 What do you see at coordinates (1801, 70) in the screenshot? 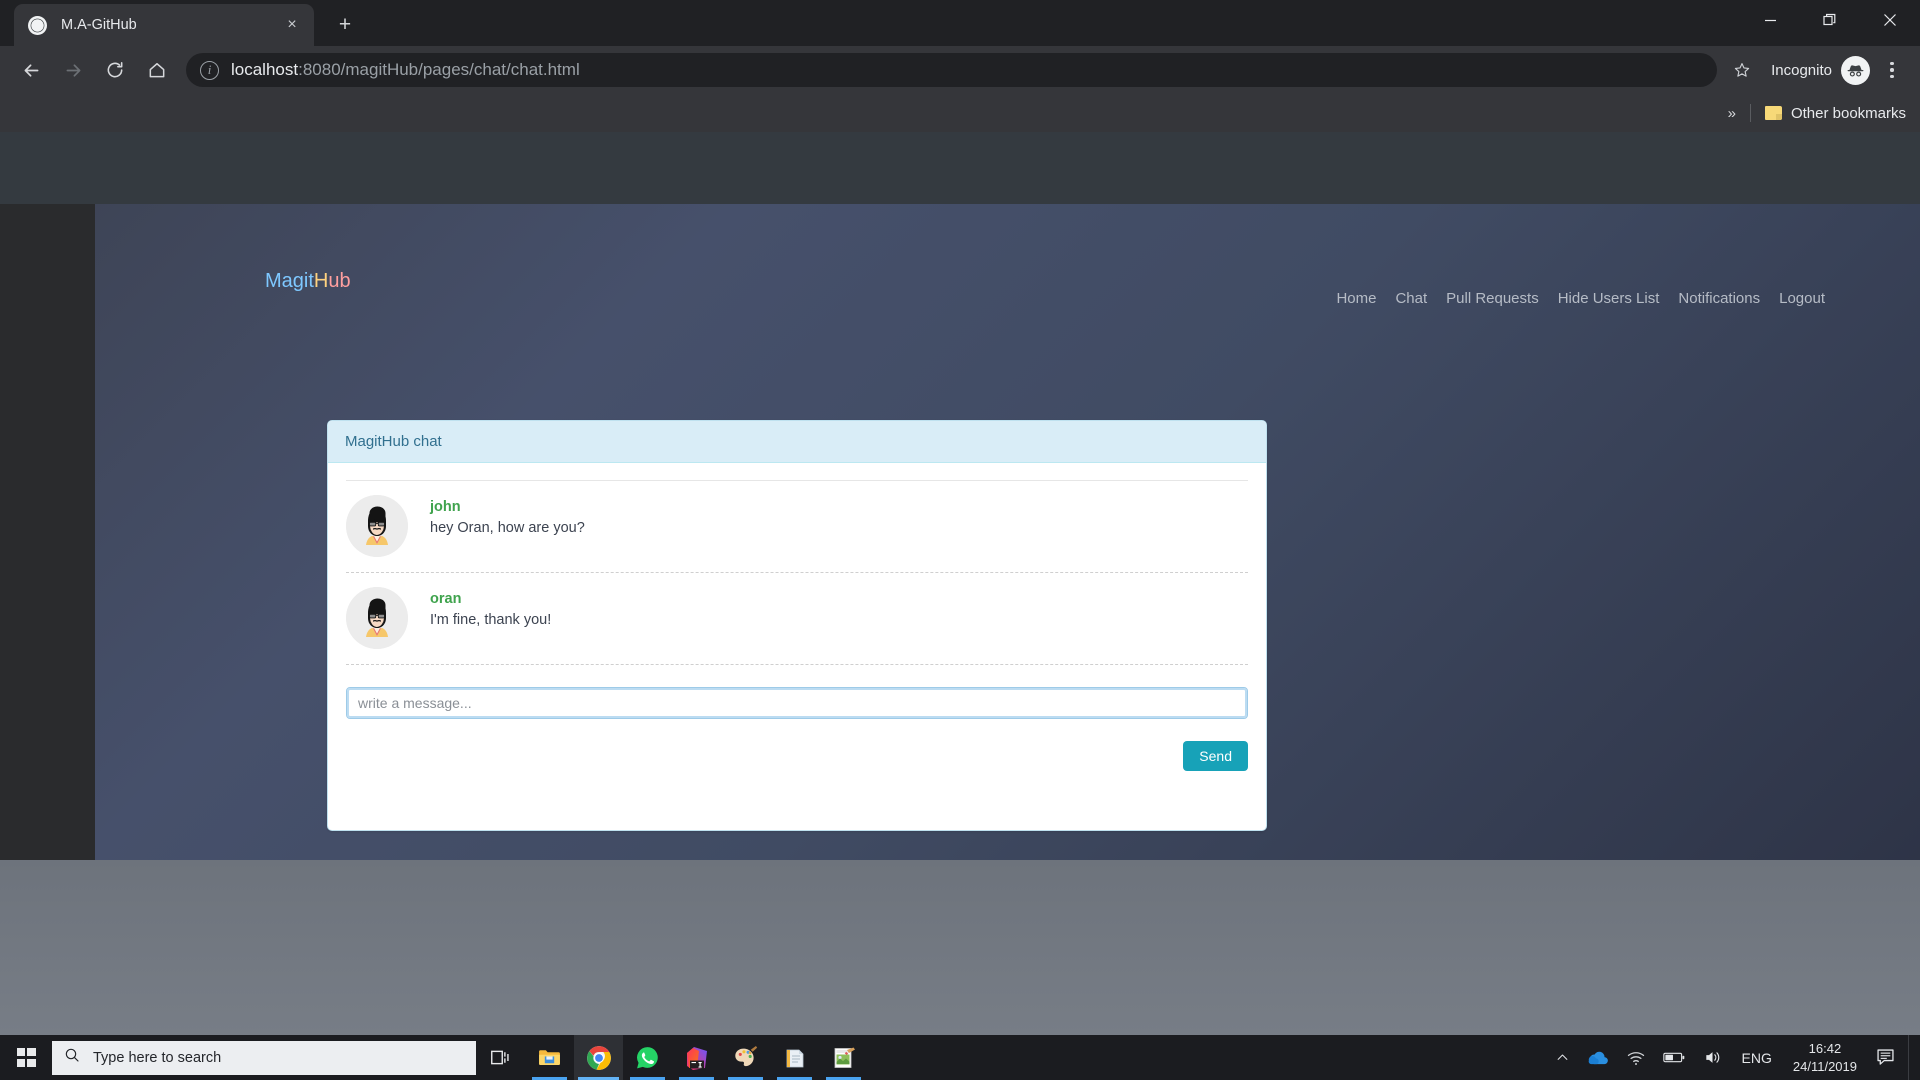
I see `incognito-label: Incognito` at bounding box center [1801, 70].